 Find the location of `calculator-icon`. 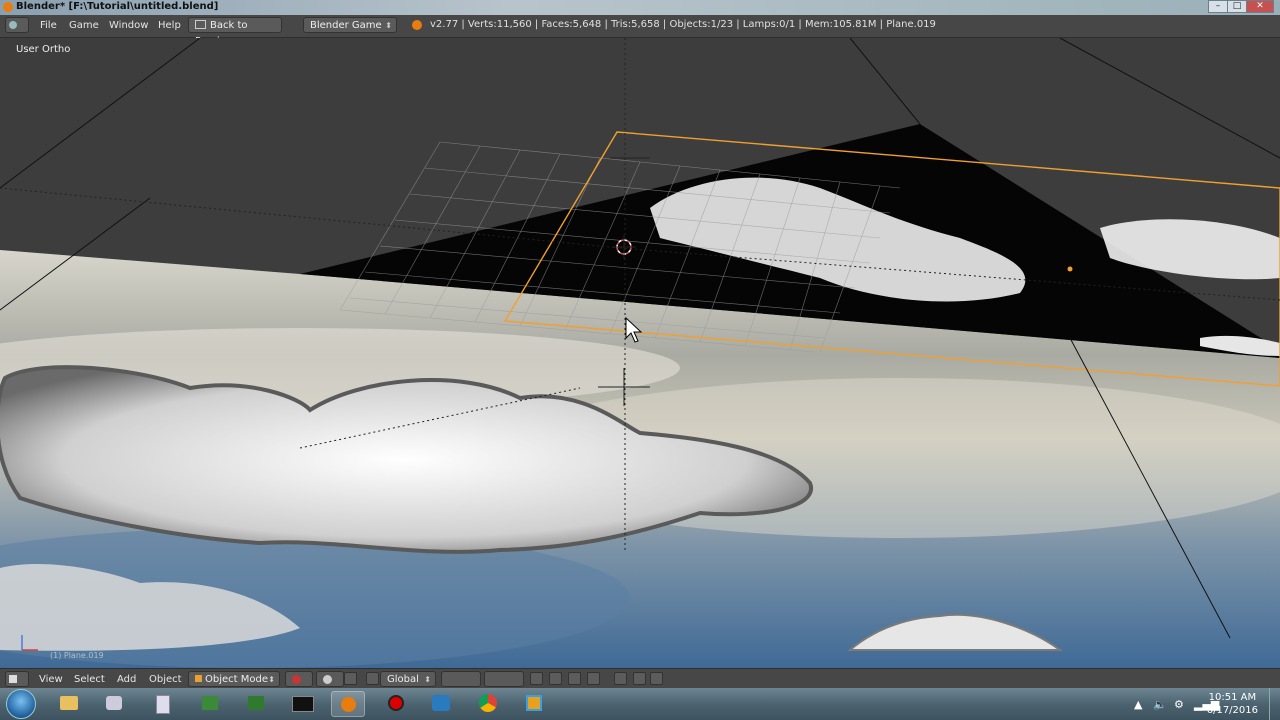

calculator-icon is located at coordinates (162, 704).